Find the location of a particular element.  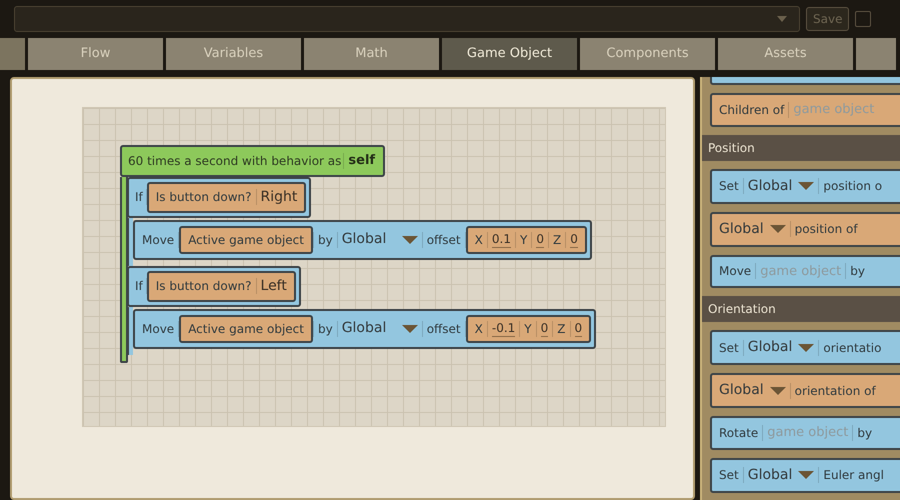

if-block: If Is button down? Left is located at coordinates (214, 286).